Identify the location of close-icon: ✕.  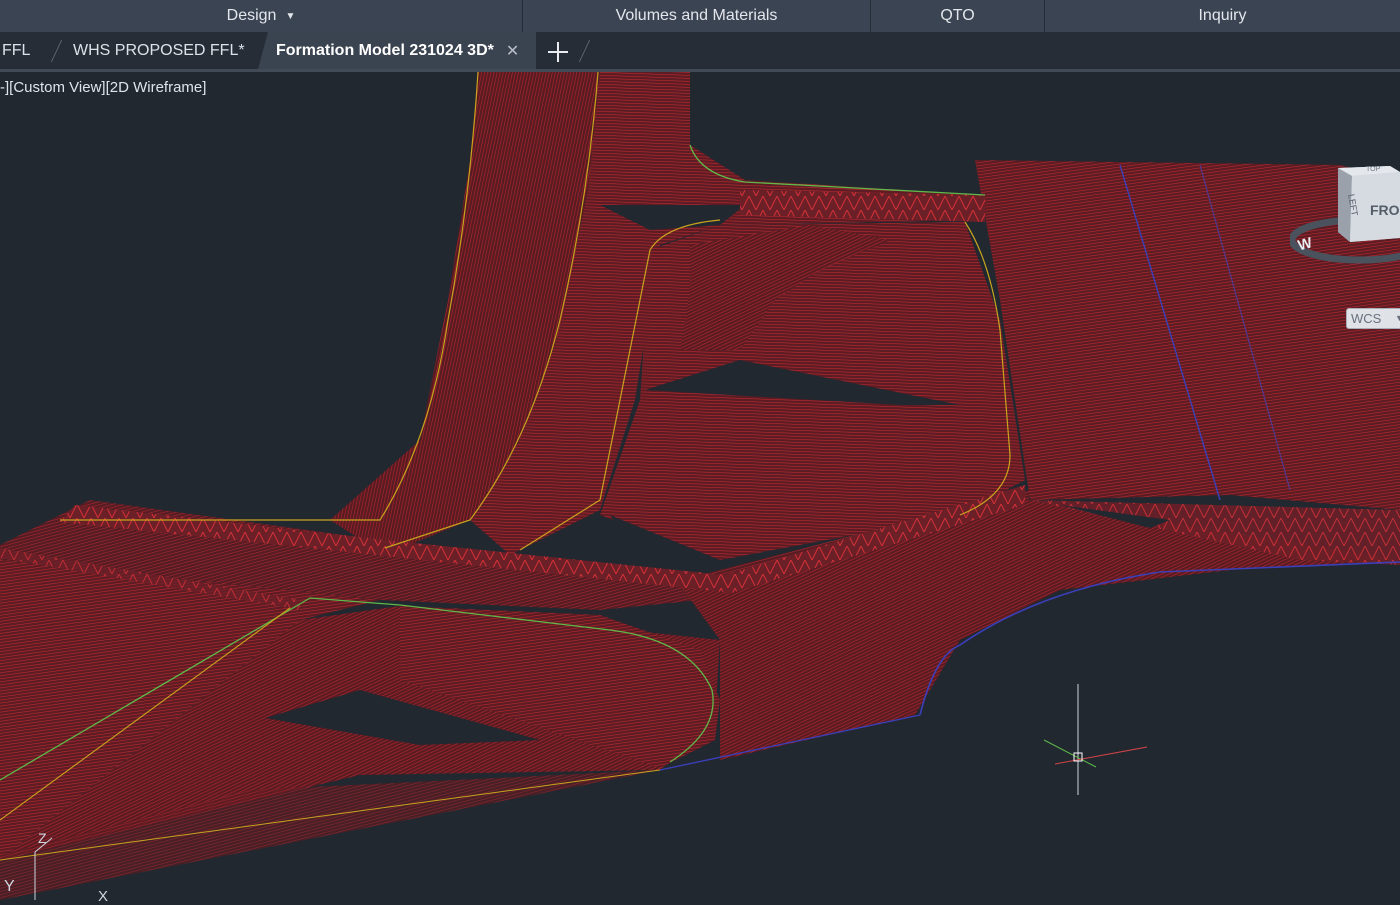
(512, 51).